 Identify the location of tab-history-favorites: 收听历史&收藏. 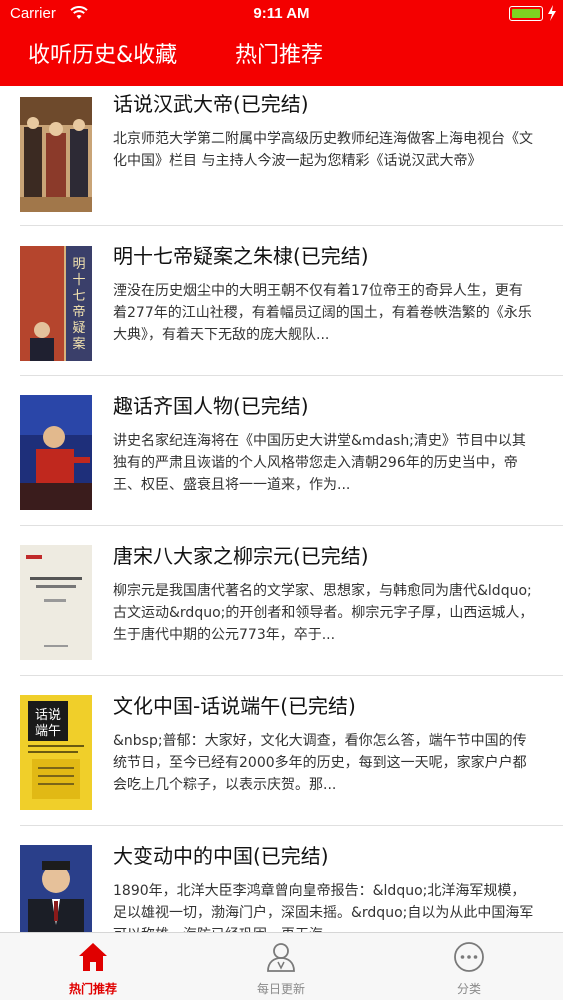
(102, 56).